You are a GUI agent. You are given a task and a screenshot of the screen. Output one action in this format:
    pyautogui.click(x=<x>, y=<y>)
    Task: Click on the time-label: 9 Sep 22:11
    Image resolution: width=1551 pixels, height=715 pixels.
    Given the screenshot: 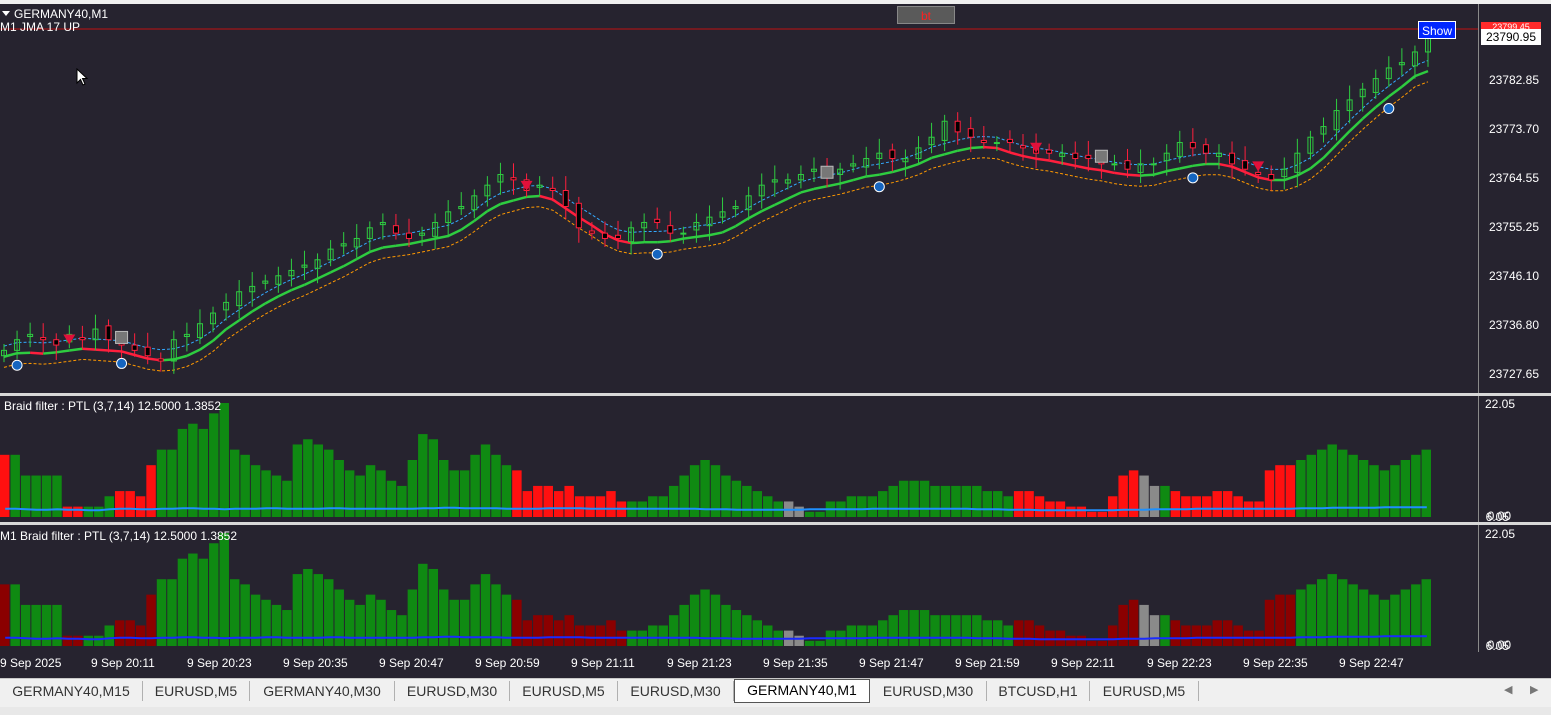 What is the action you would take?
    pyautogui.click(x=1083, y=663)
    